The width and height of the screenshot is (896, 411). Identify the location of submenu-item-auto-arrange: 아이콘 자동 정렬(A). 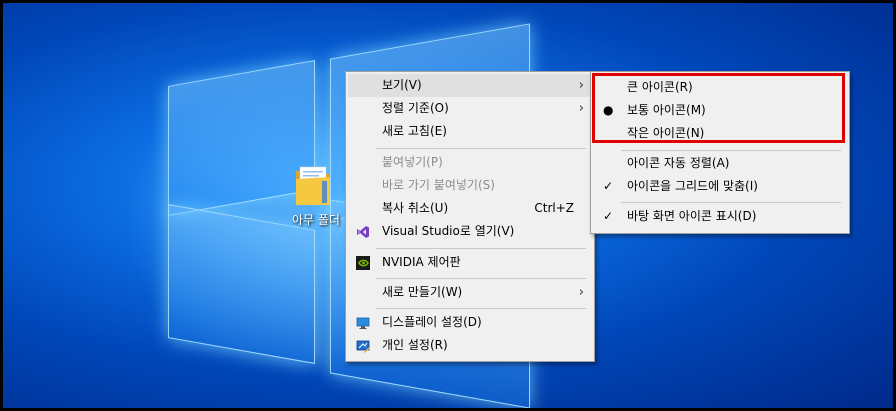
(720, 163).